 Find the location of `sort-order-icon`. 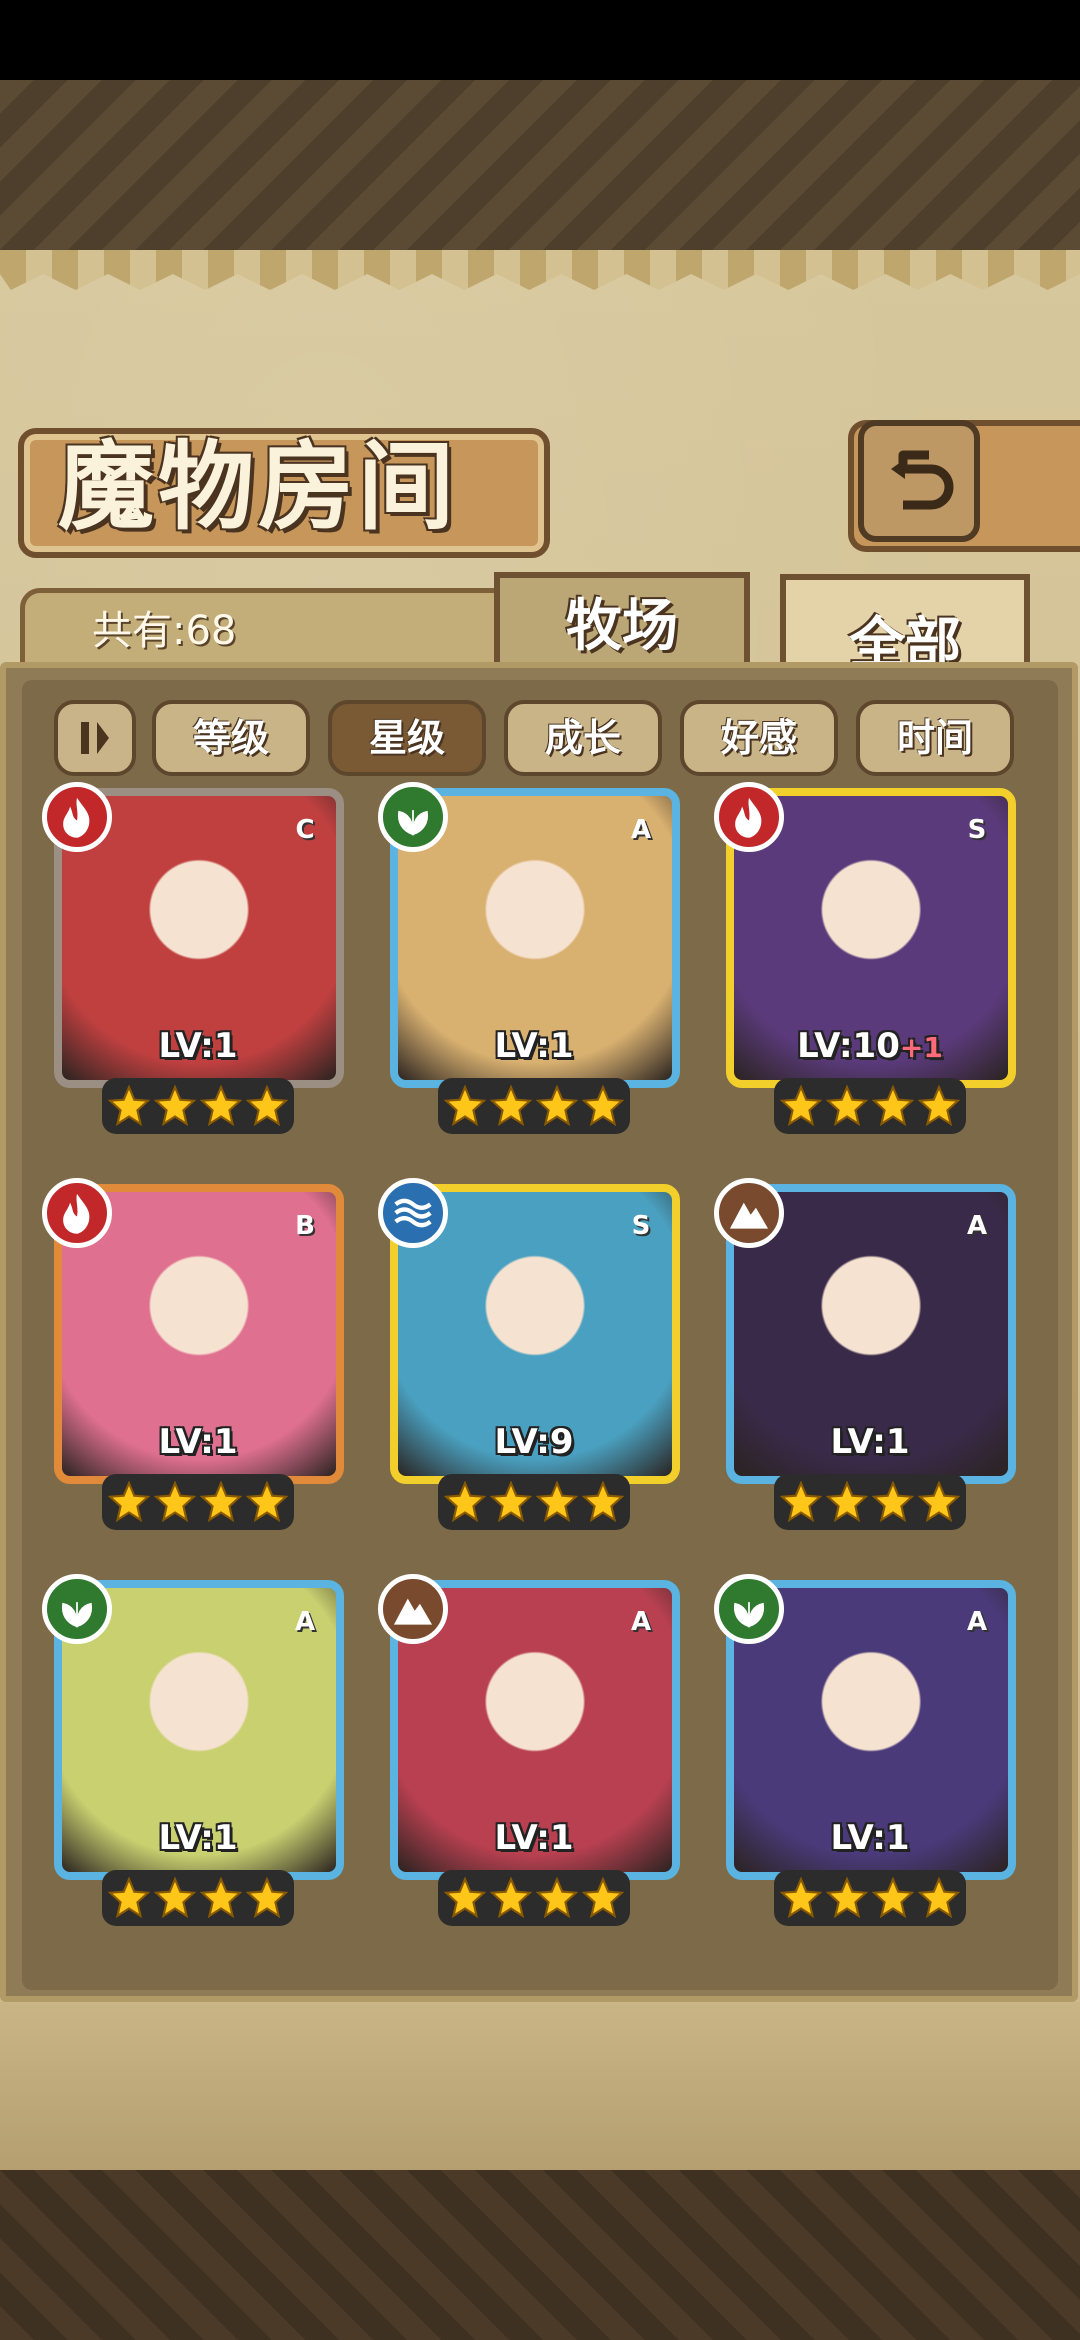

sort-order-icon is located at coordinates (95, 738).